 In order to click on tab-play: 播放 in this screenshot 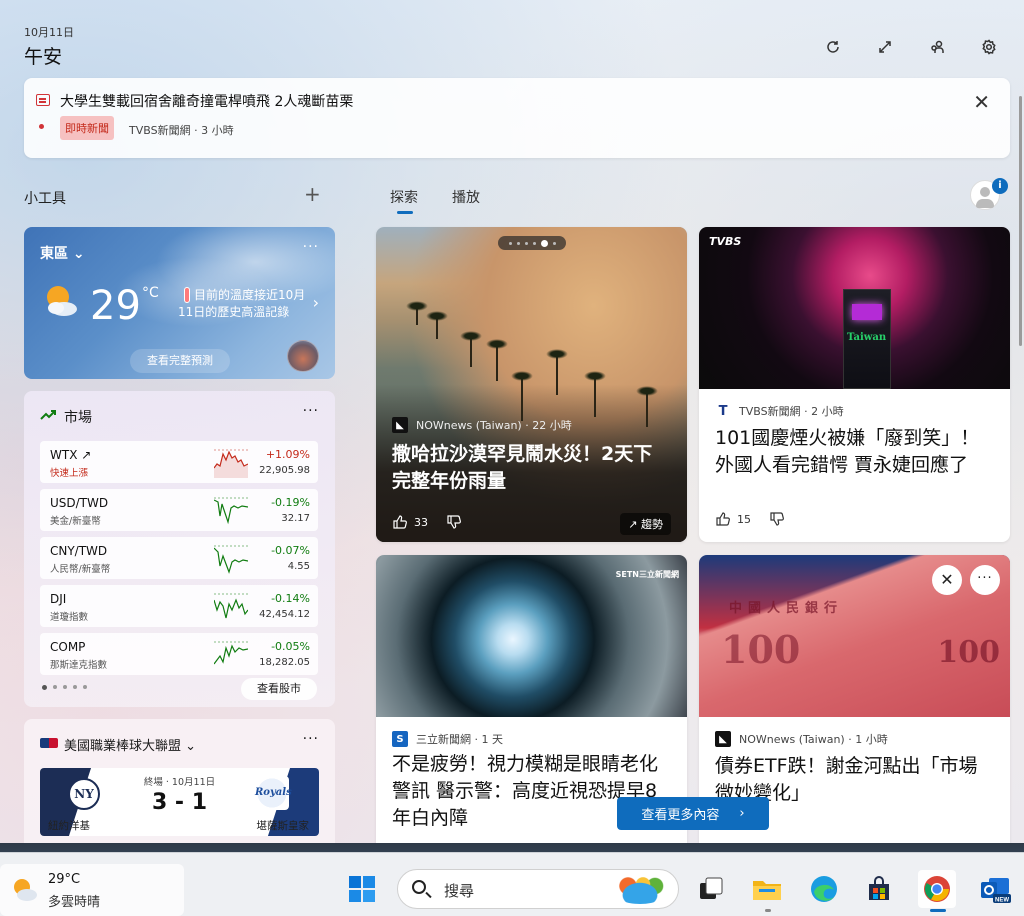, I will do `click(466, 197)`.